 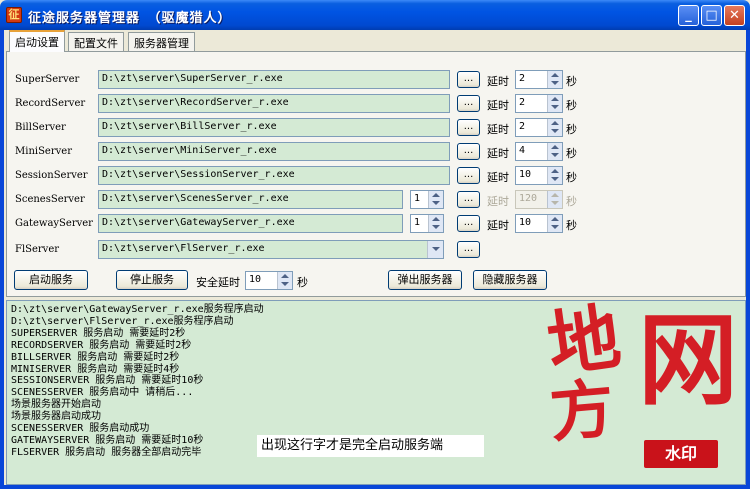 I want to click on start-service-button: 启动服务, so click(x=51, y=280).